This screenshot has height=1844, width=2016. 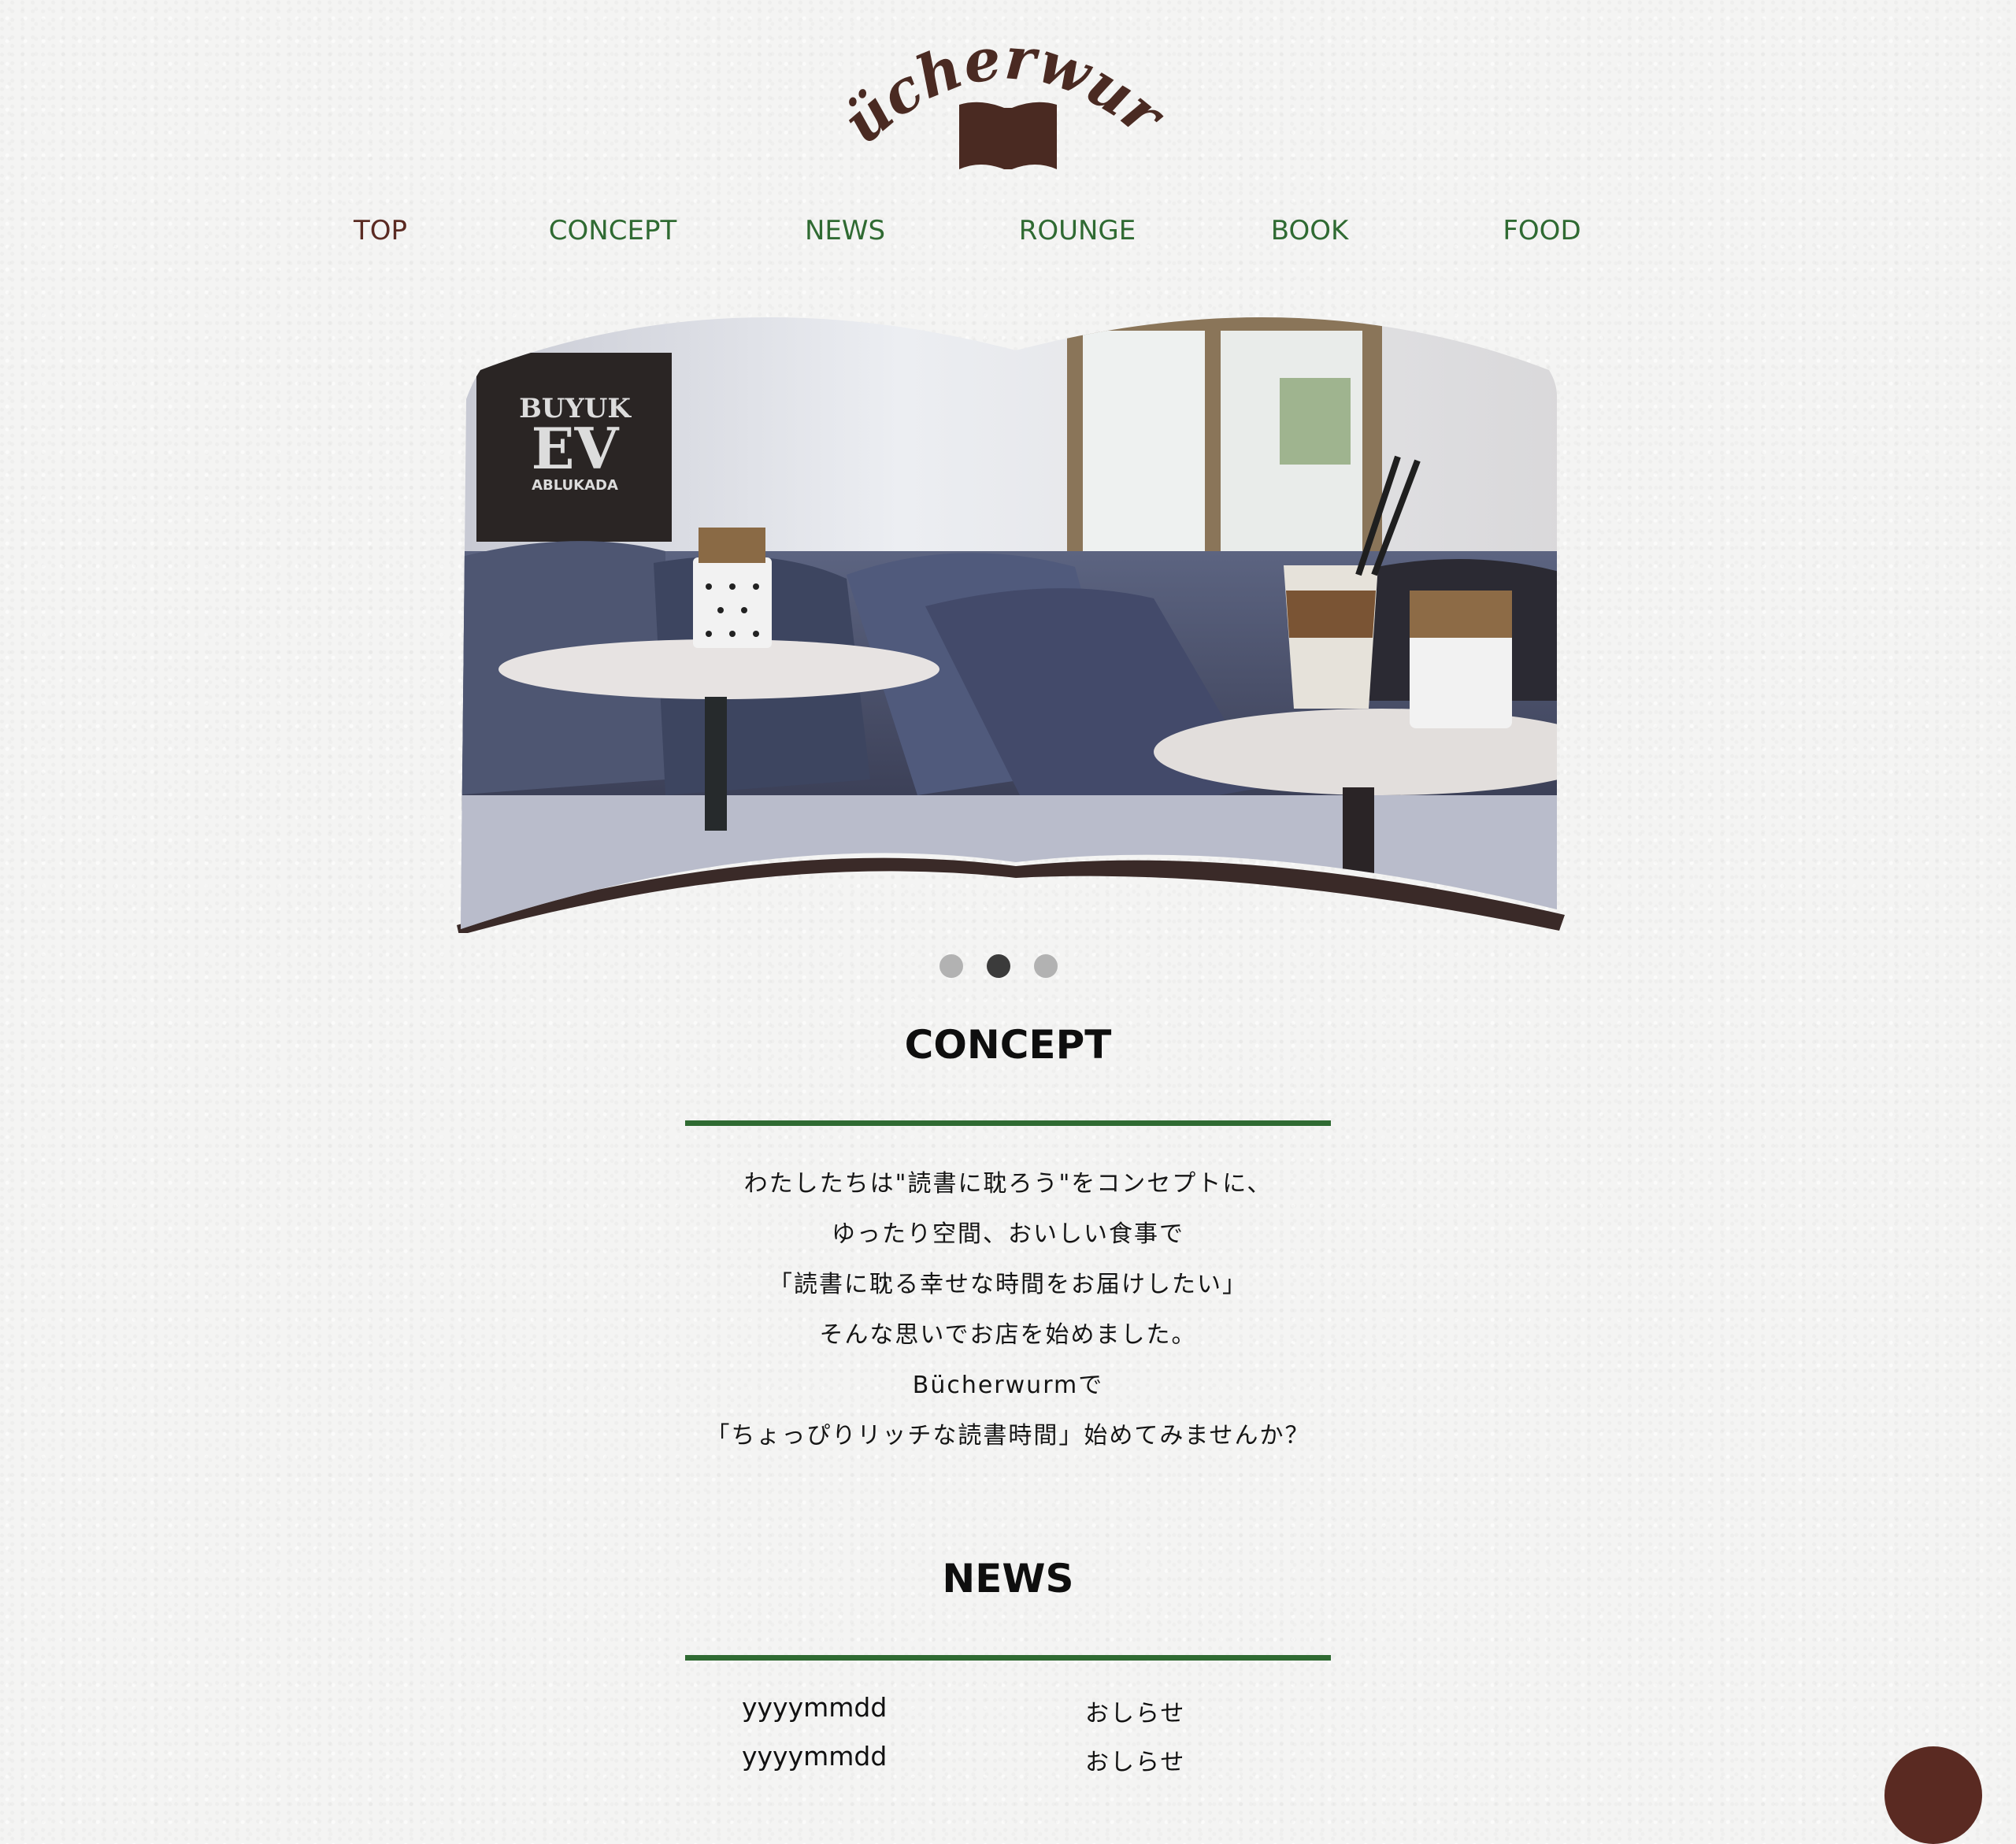 I want to click on nav-top: TOP, so click(x=380, y=230).